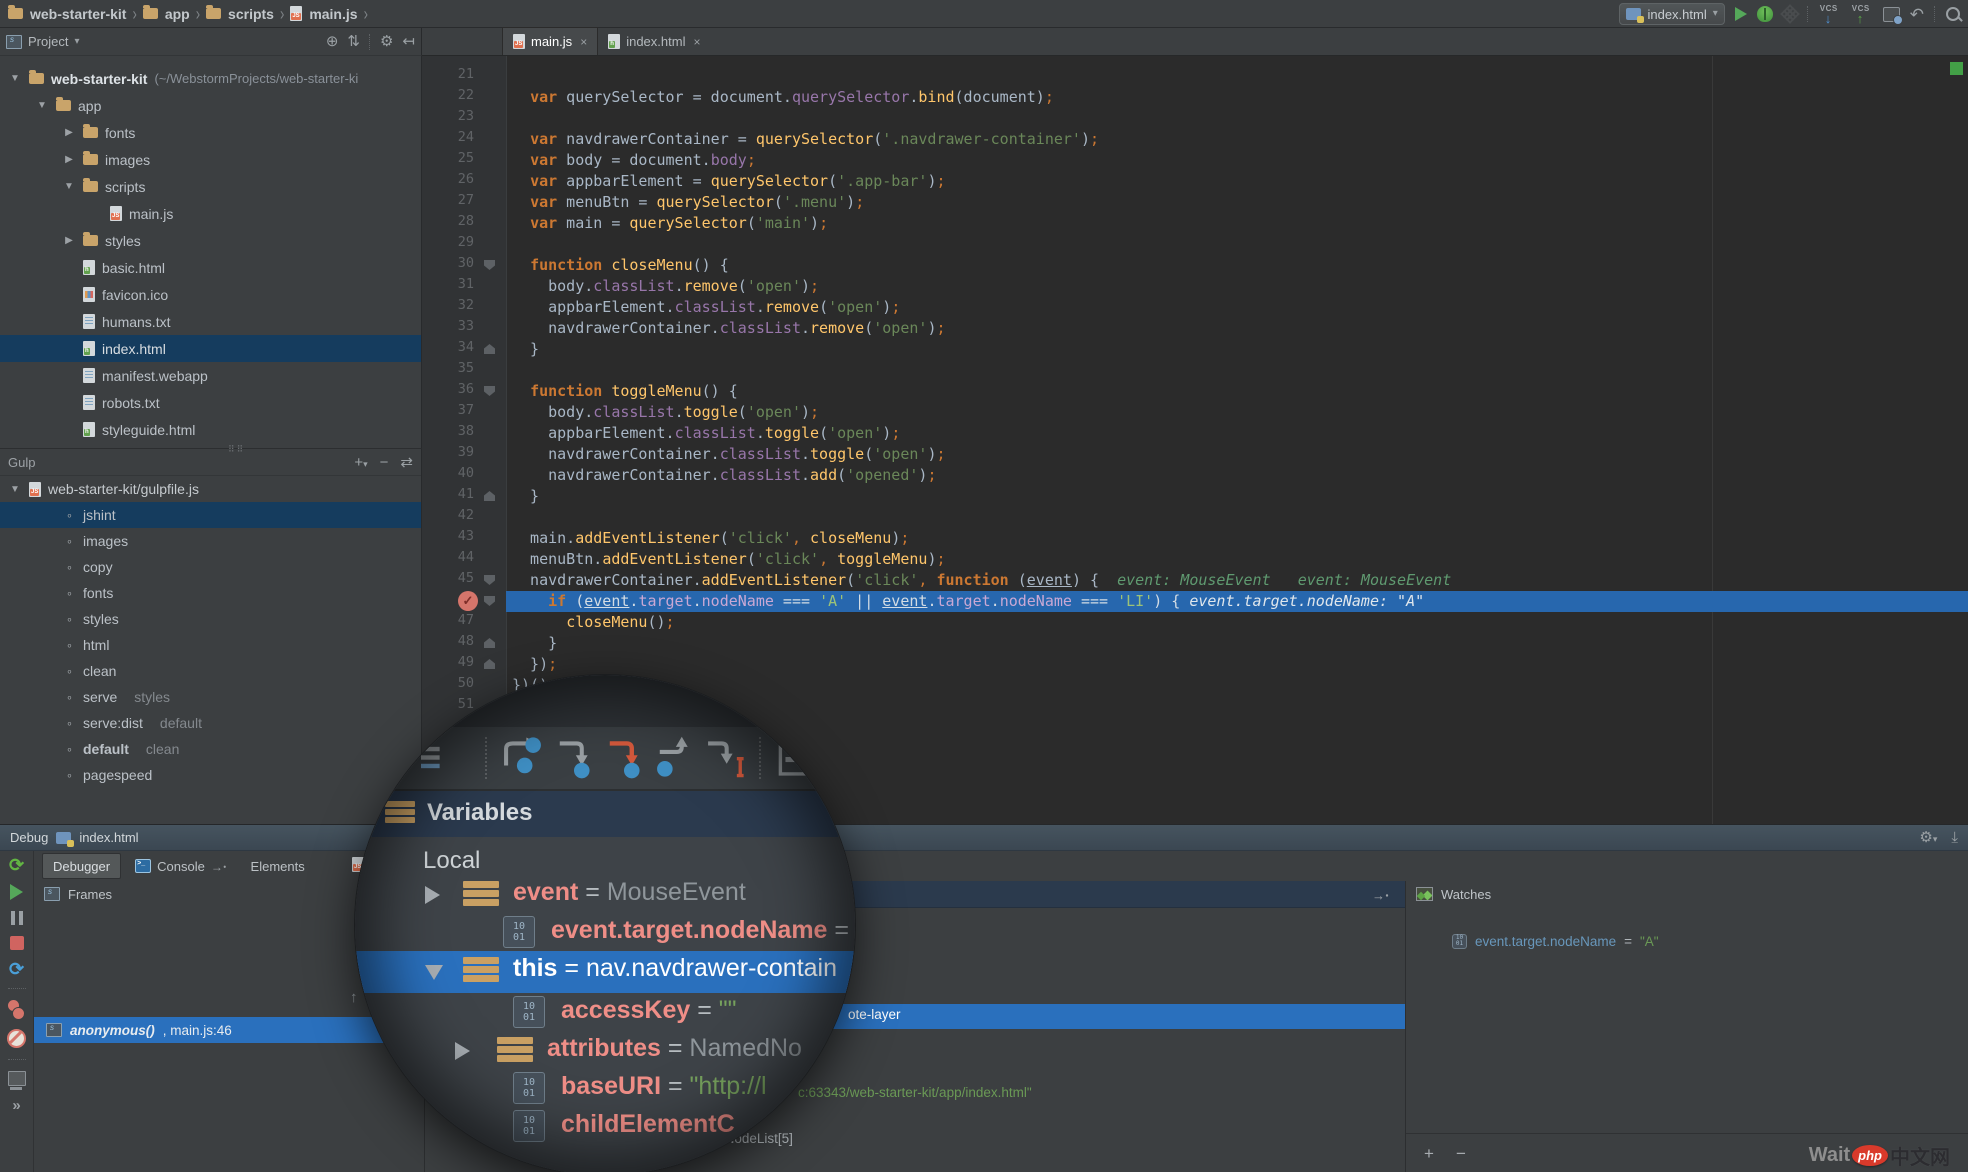 The height and width of the screenshot is (1172, 1968). I want to click on loupe-variable-row-baseURI: 10 01 baseURI = "http://l, so click(605, 1088).